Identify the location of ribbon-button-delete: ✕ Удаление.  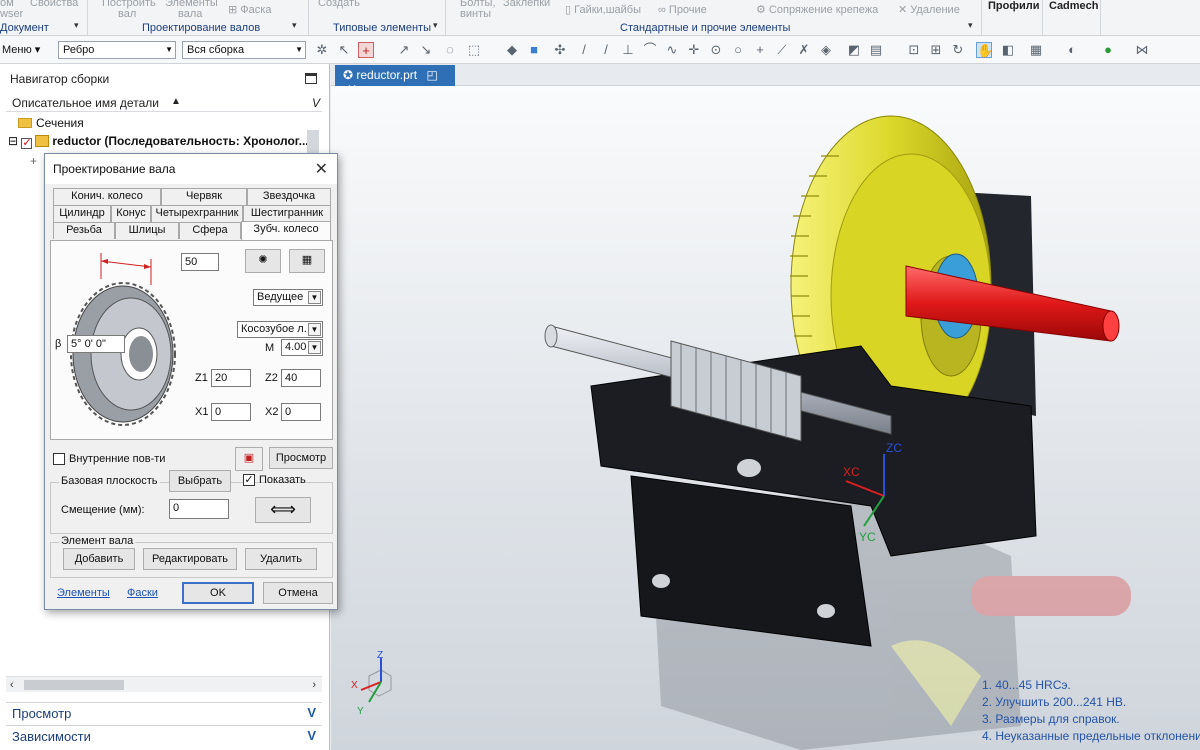
(929, 10).